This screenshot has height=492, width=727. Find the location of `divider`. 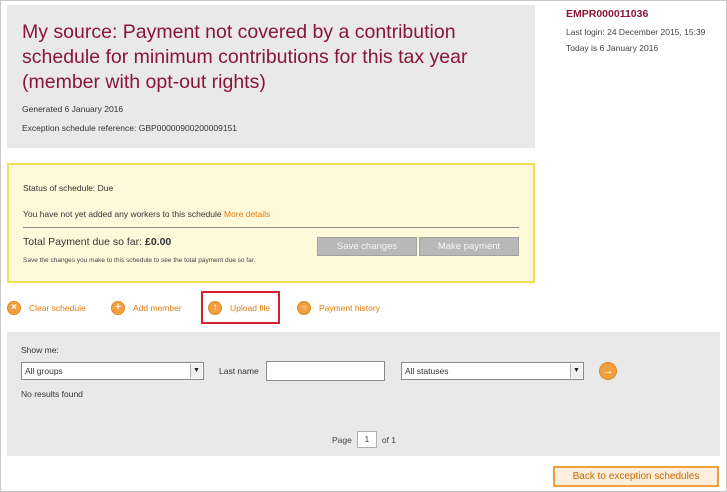

divider is located at coordinates (271, 227).